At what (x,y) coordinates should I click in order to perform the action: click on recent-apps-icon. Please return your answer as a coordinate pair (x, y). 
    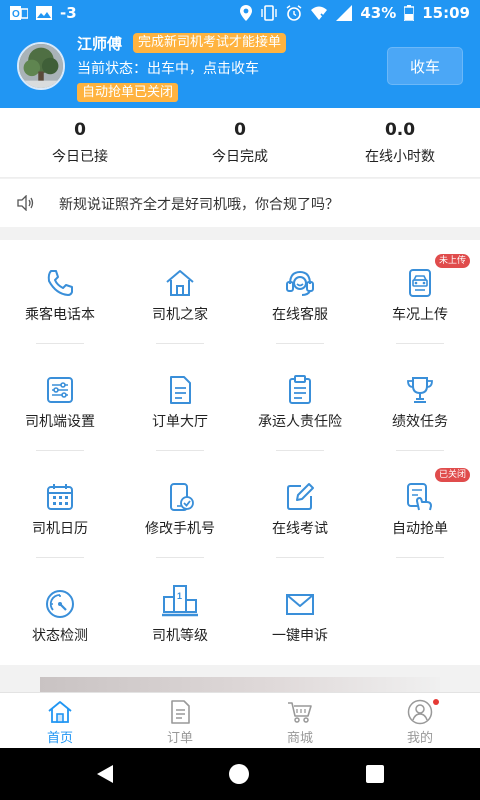
    Looking at the image, I should click on (375, 774).